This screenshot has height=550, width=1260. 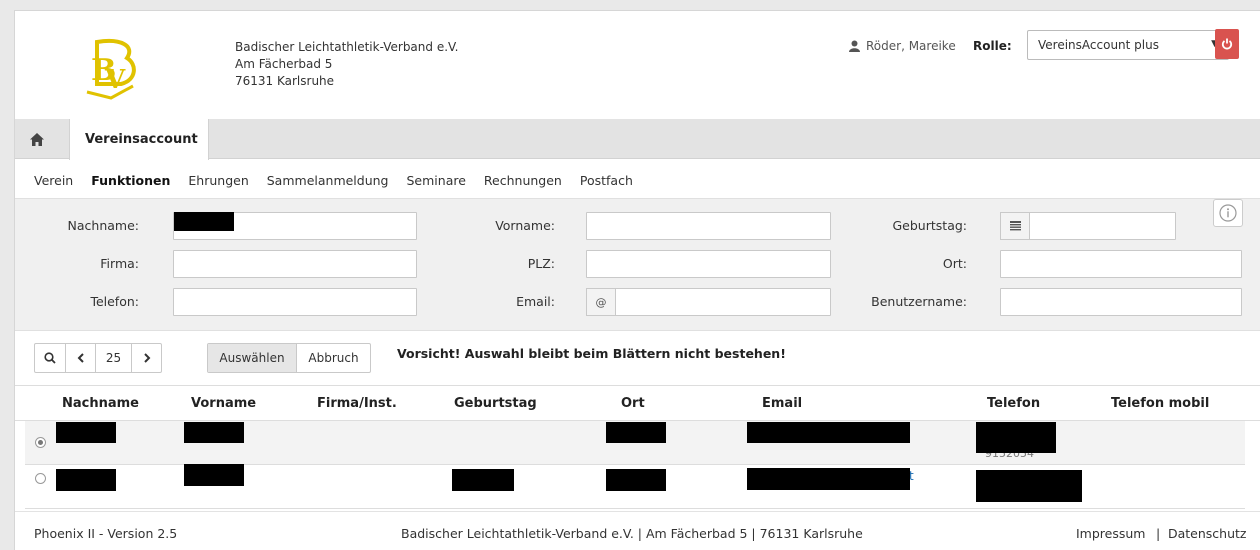 I want to click on prev-page-button, so click(x=80, y=358).